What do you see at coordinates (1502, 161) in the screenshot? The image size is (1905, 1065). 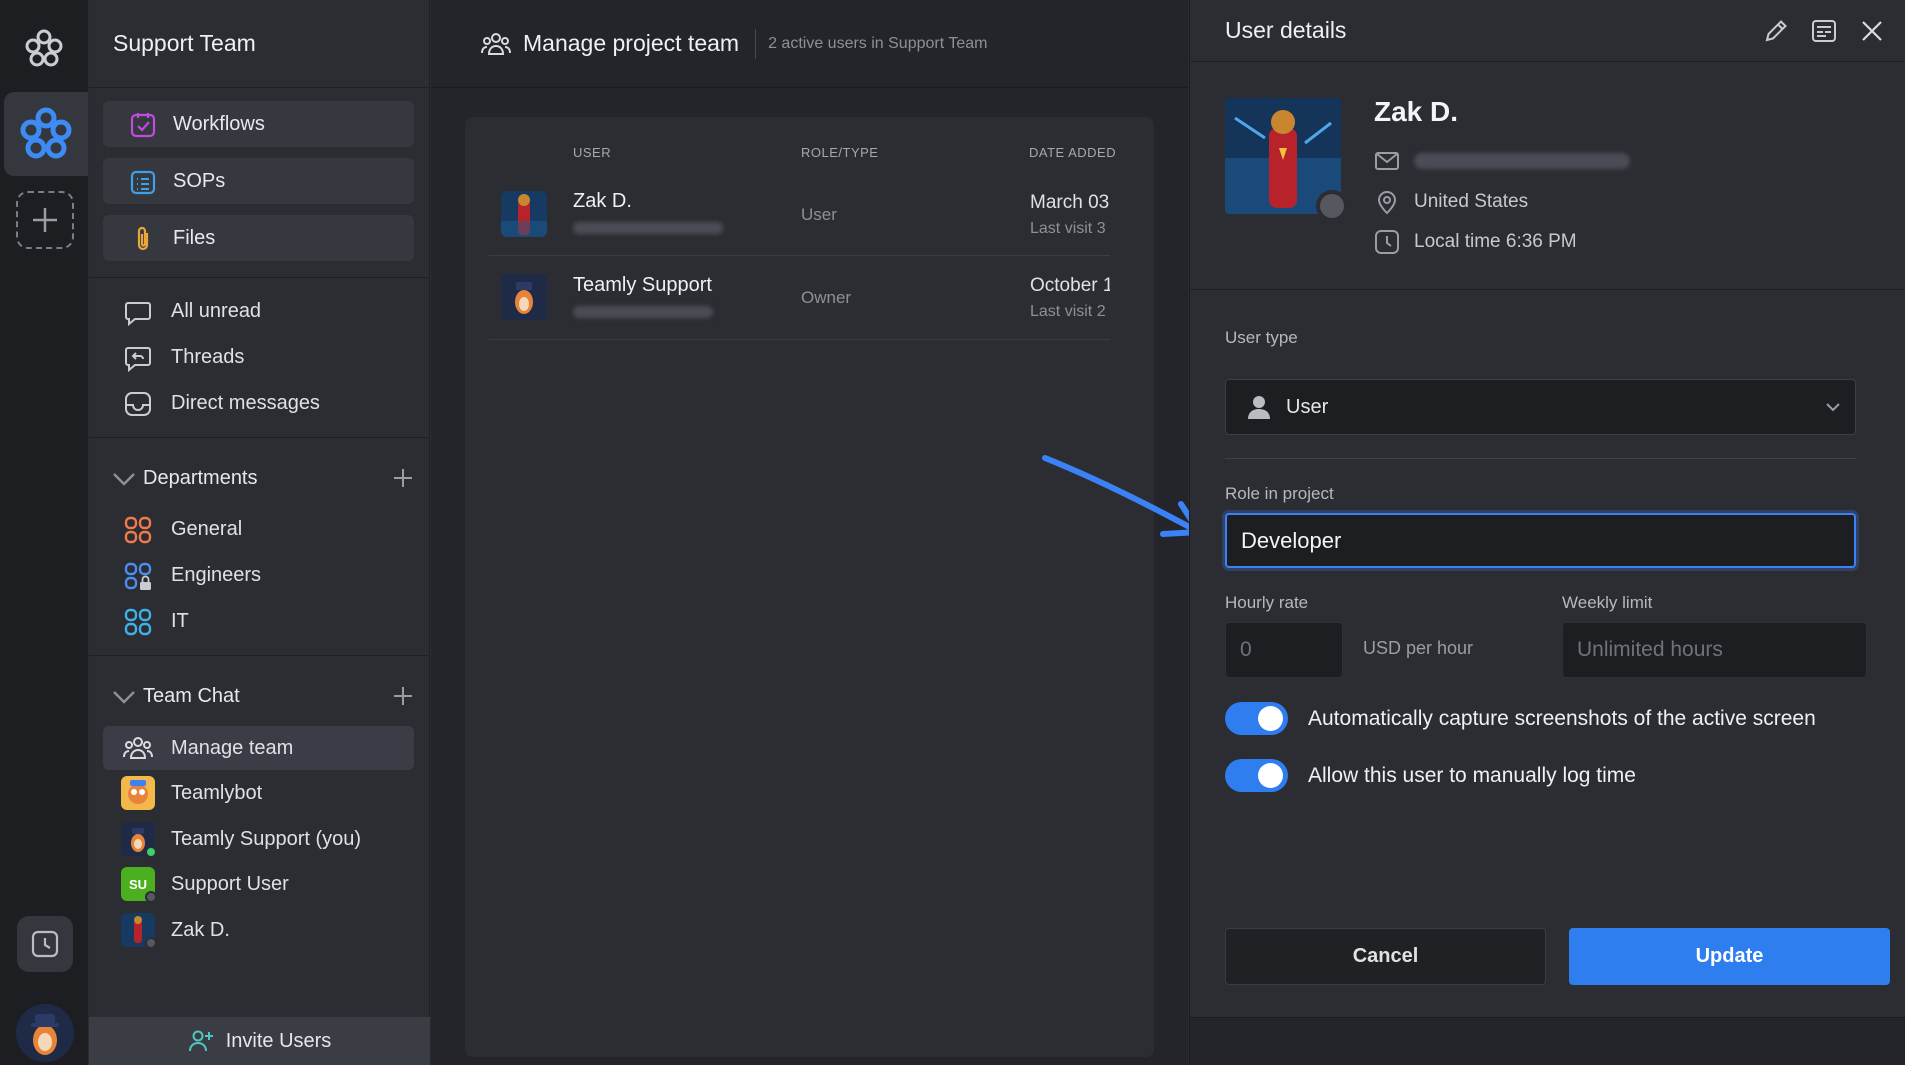 I see `user-email-line` at bounding box center [1502, 161].